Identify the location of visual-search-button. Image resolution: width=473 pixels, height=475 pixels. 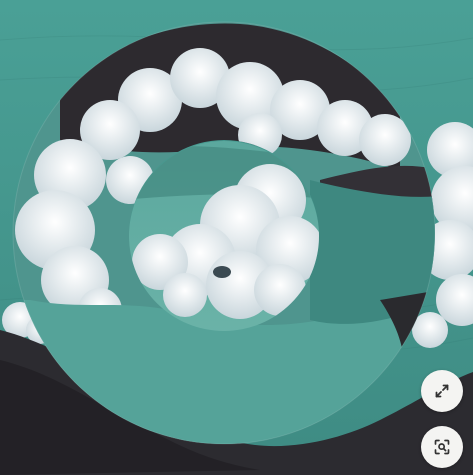
(442, 447).